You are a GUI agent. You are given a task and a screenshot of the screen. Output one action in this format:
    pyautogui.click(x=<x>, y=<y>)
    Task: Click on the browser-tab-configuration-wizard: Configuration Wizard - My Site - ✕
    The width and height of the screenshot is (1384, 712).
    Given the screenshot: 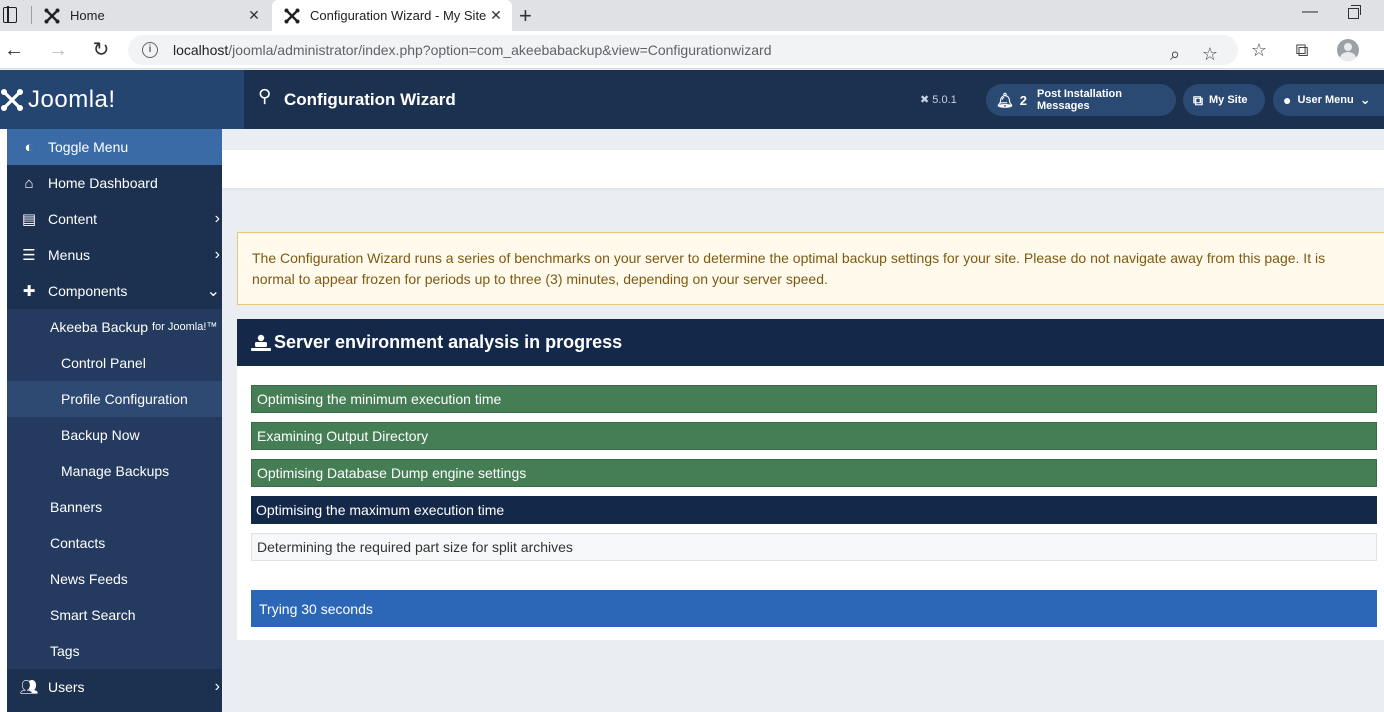 What is the action you would take?
    pyautogui.click(x=392, y=15)
    